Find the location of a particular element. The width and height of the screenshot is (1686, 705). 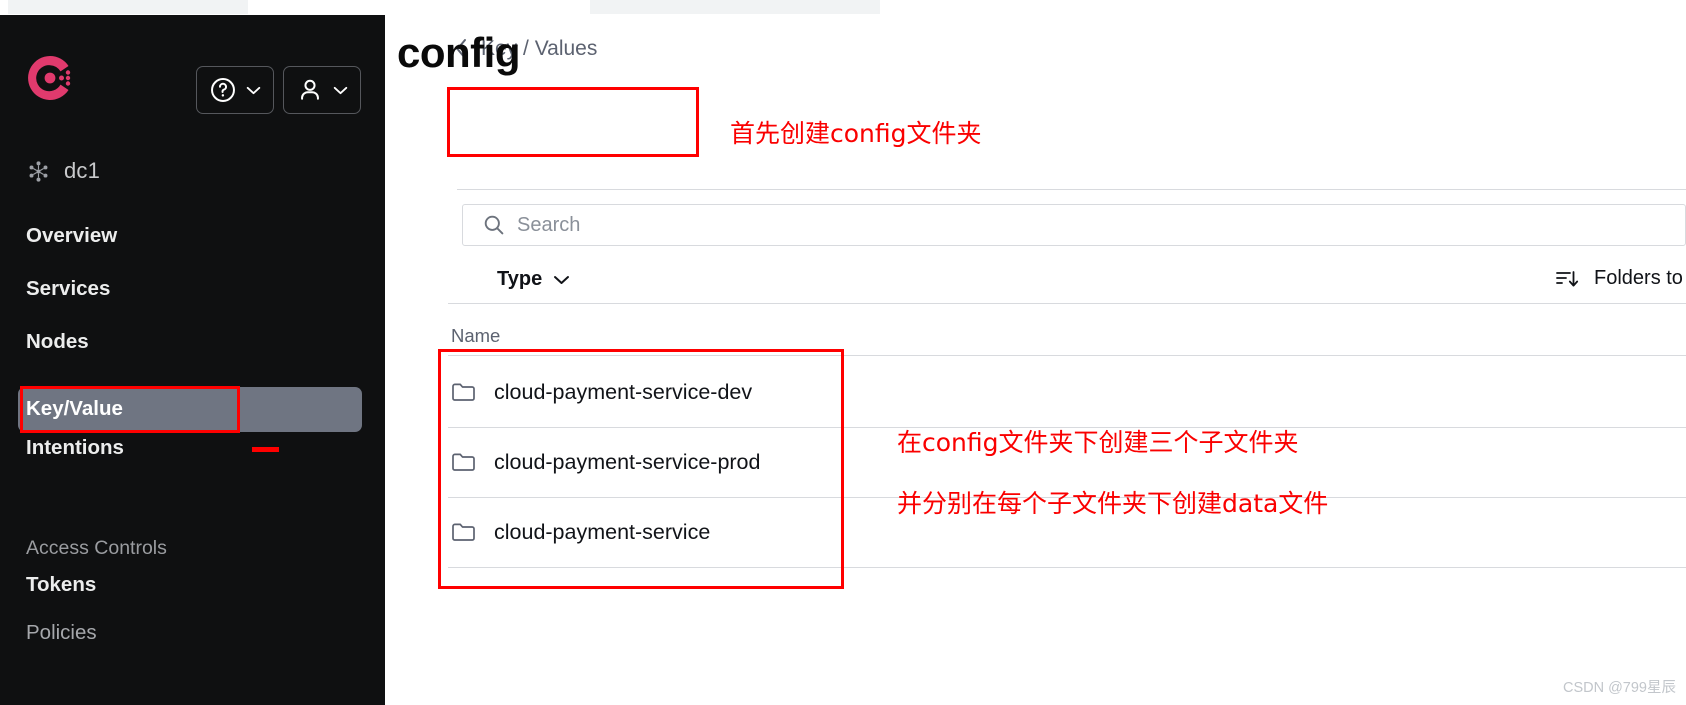

browser-chrome-strip is located at coordinates (843, 7).